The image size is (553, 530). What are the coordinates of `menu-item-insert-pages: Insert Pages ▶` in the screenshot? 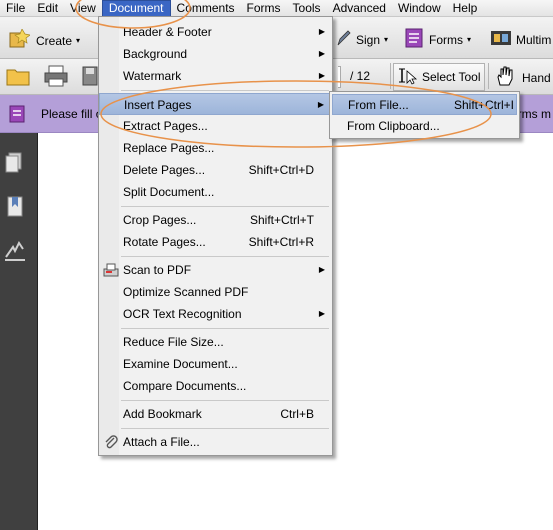 It's located at (215, 104).